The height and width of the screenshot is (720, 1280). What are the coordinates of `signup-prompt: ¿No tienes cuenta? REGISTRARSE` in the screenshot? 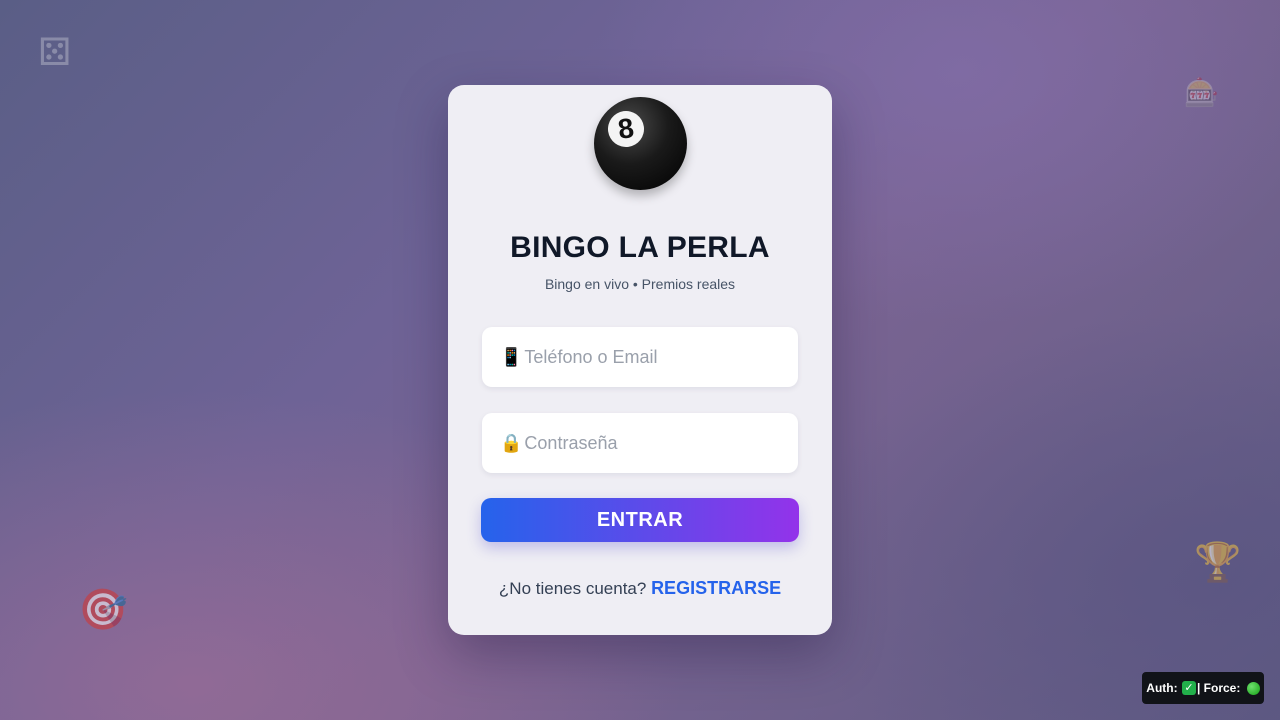 It's located at (640, 588).